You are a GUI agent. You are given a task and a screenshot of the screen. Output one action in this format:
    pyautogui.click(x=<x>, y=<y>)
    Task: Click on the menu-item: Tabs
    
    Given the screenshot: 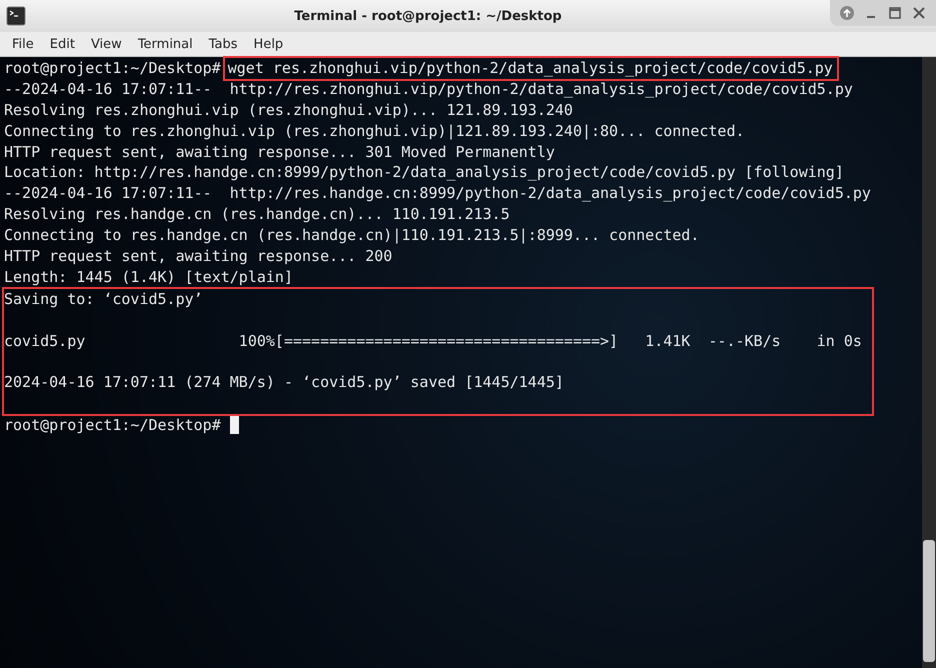 What is the action you would take?
    pyautogui.click(x=223, y=44)
    